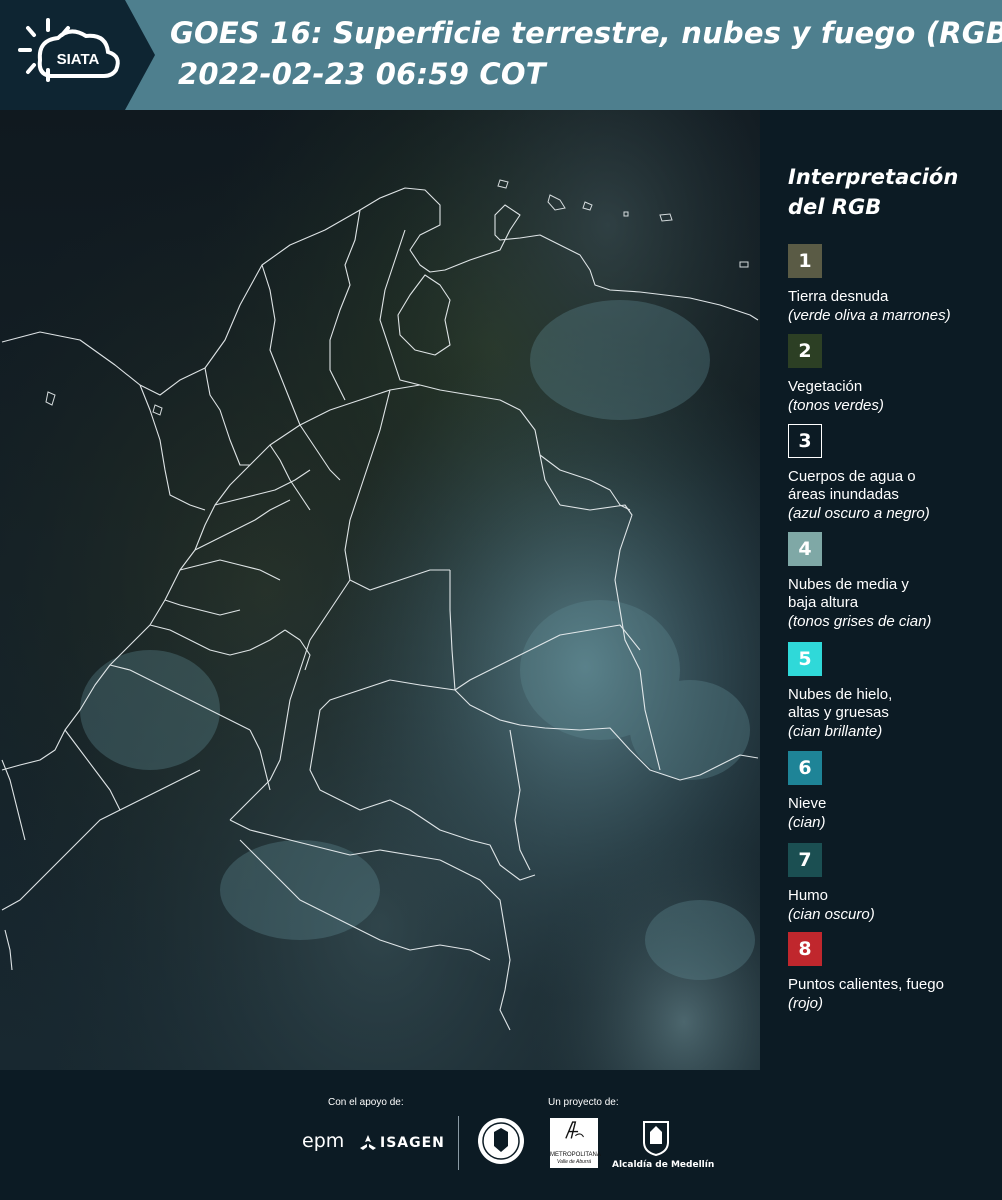 The width and height of the screenshot is (1002, 1200). What do you see at coordinates (501, 1141) in the screenshot?
I see `university-seal-icon` at bounding box center [501, 1141].